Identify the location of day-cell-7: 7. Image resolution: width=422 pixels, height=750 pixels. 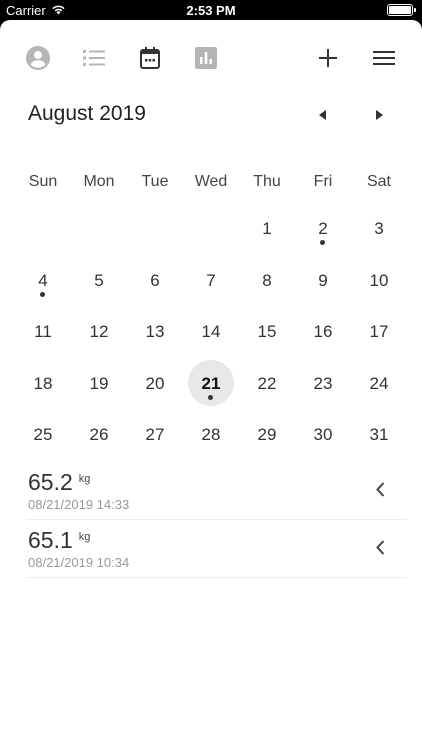
(211, 280).